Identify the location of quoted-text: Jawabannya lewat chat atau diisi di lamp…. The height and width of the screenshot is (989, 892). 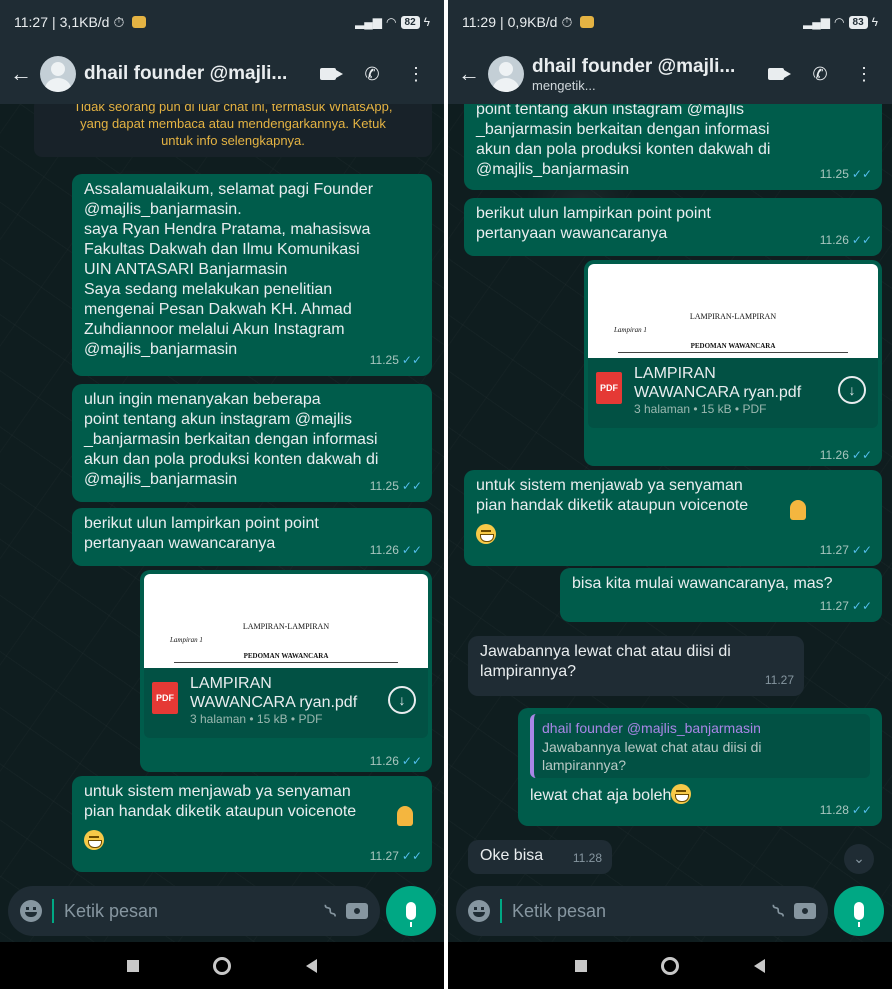
(652, 756).